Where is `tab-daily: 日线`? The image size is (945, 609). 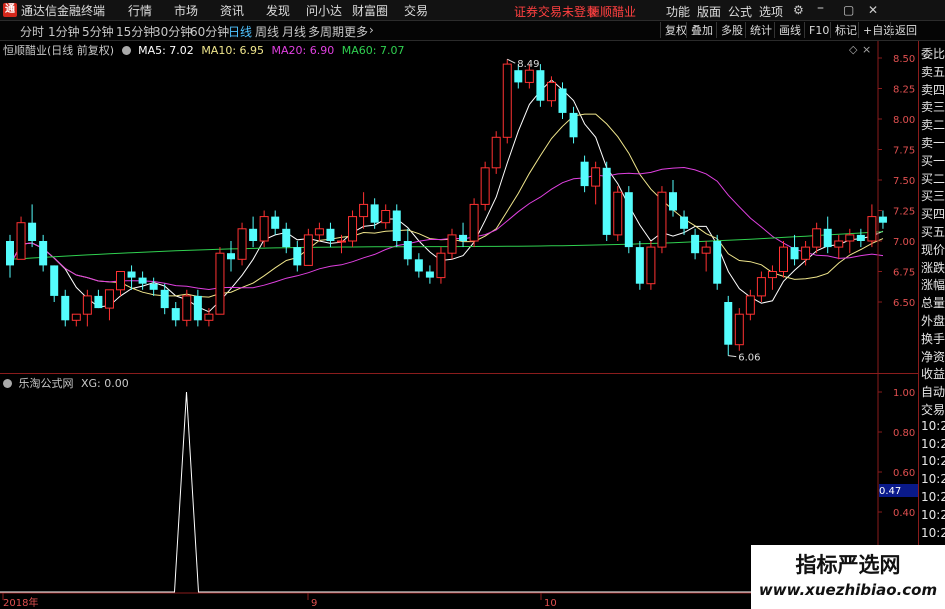
tab-daily: 日线 is located at coordinates (240, 31).